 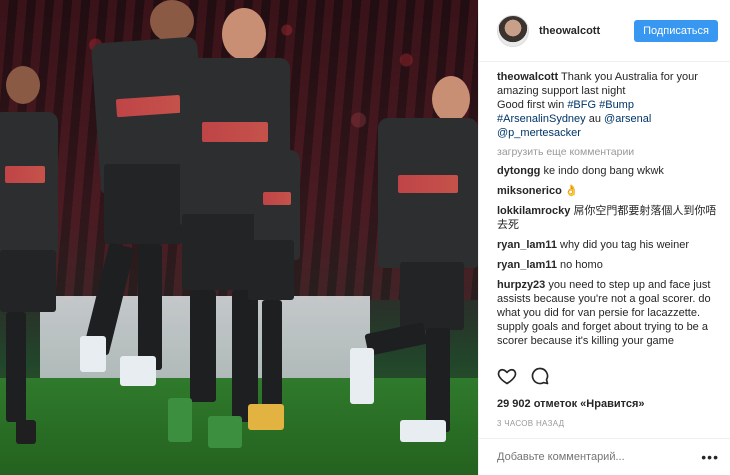 I want to click on comment-username: miksonerico, so click(x=529, y=191).